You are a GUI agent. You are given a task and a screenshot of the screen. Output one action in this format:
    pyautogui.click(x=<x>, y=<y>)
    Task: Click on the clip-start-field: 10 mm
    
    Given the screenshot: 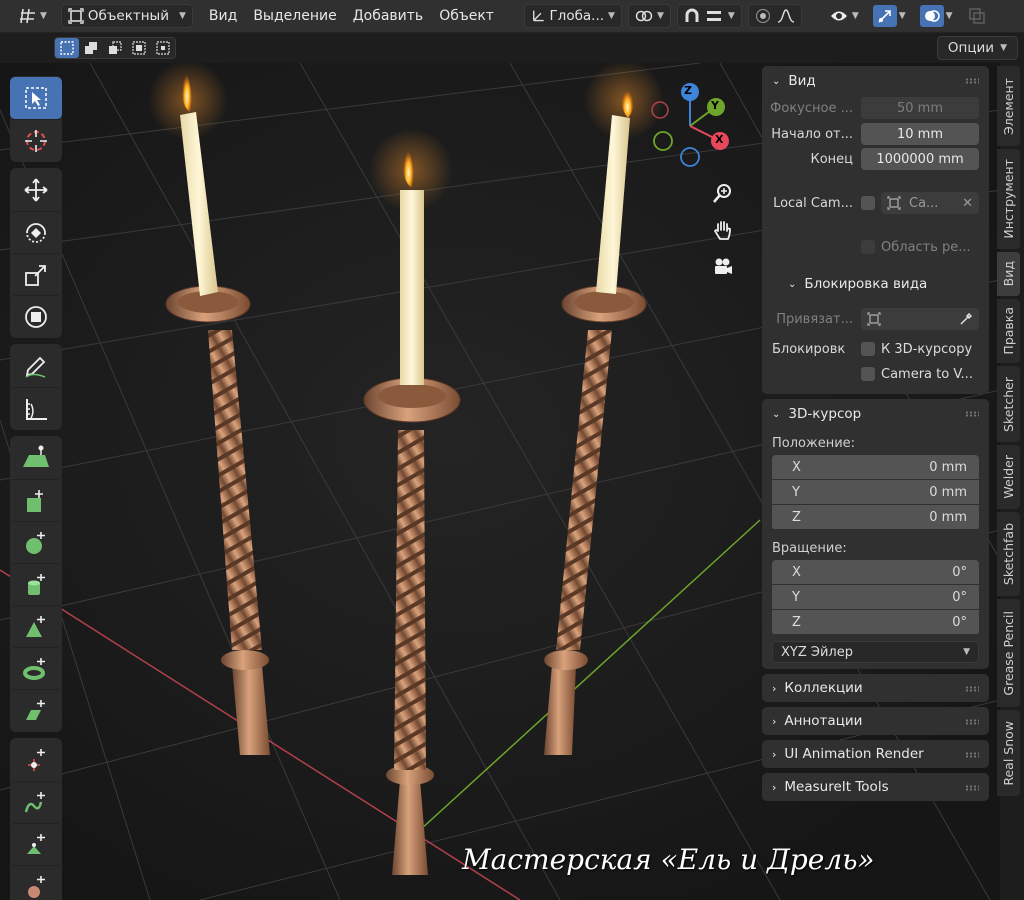 What is the action you would take?
    pyautogui.click(x=920, y=134)
    